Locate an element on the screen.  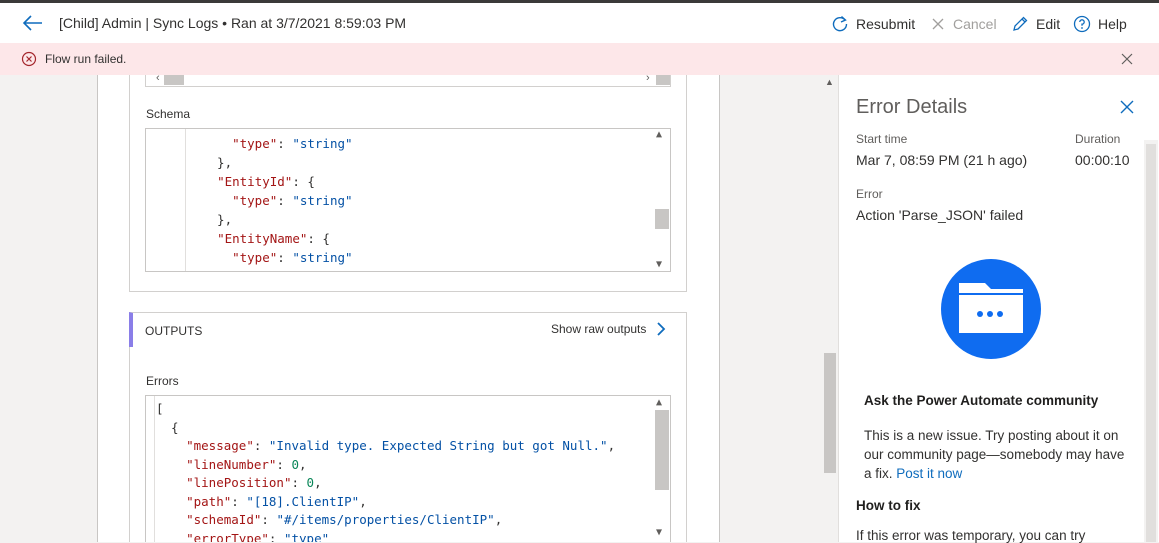
cancel-label: Cancel is located at coordinates (975, 24).